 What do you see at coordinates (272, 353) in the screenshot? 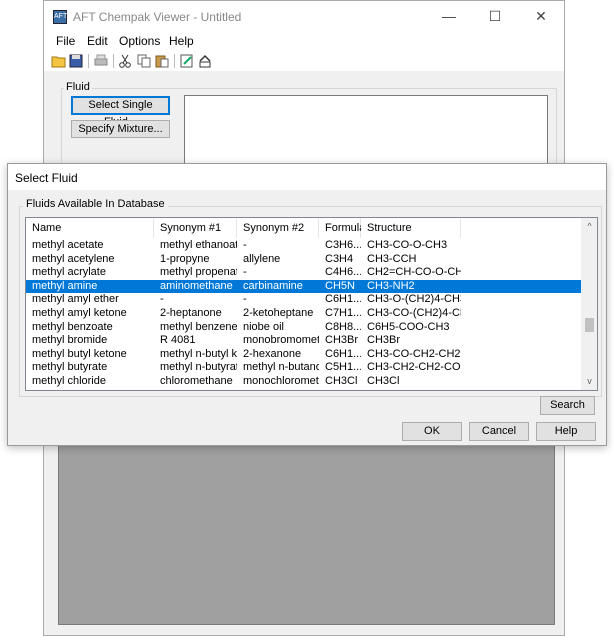
I see `cell-synonym2: 2-hexanone` at bounding box center [272, 353].